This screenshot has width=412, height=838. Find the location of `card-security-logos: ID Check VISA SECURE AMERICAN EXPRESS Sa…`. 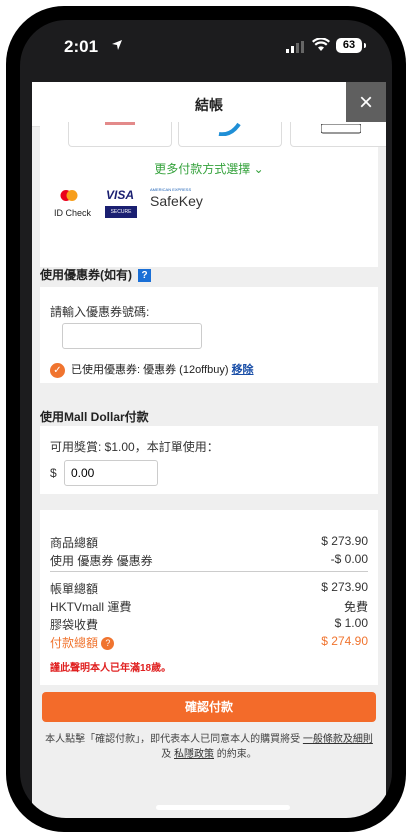

card-security-logos: ID Check VISA SECURE AMERICAN EXPRESS Sa… is located at coordinates (210, 202).